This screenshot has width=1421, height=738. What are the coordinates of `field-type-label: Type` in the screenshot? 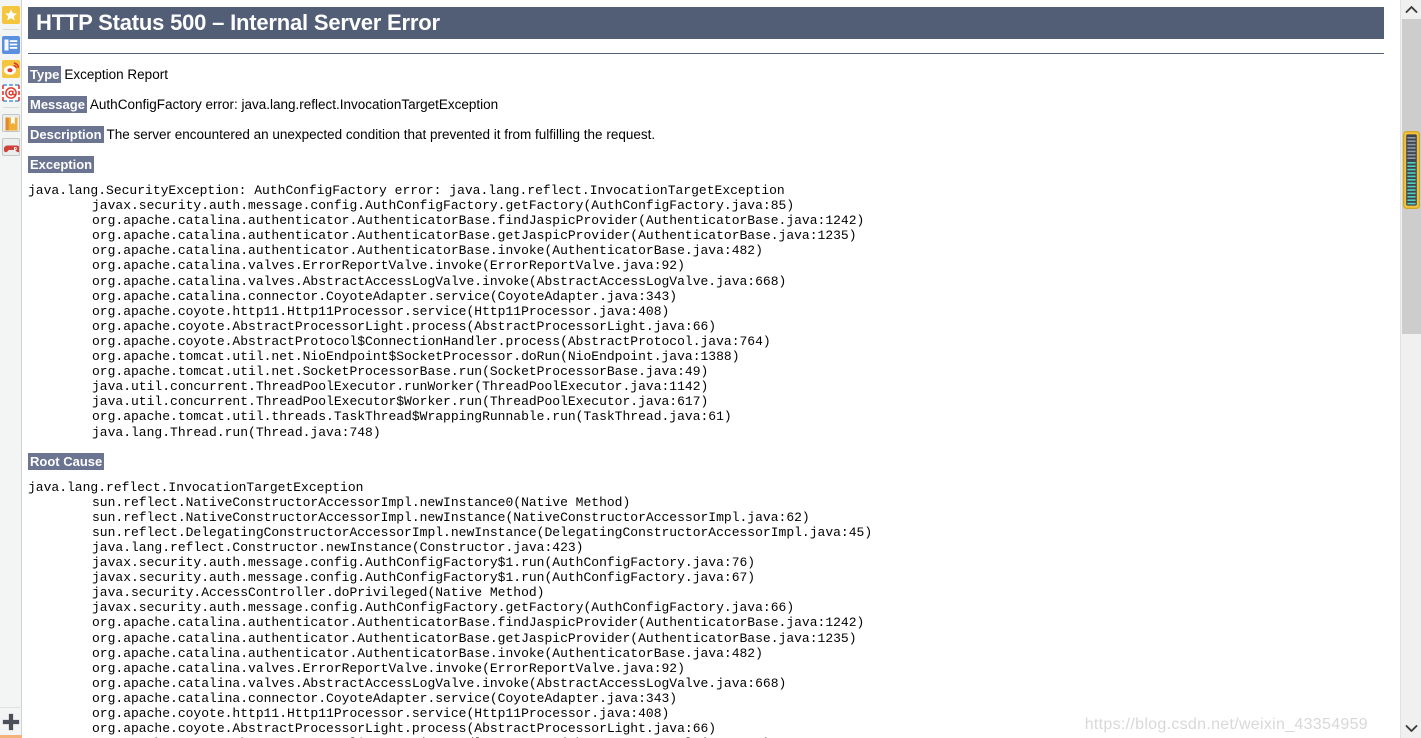 It's located at (45, 74).